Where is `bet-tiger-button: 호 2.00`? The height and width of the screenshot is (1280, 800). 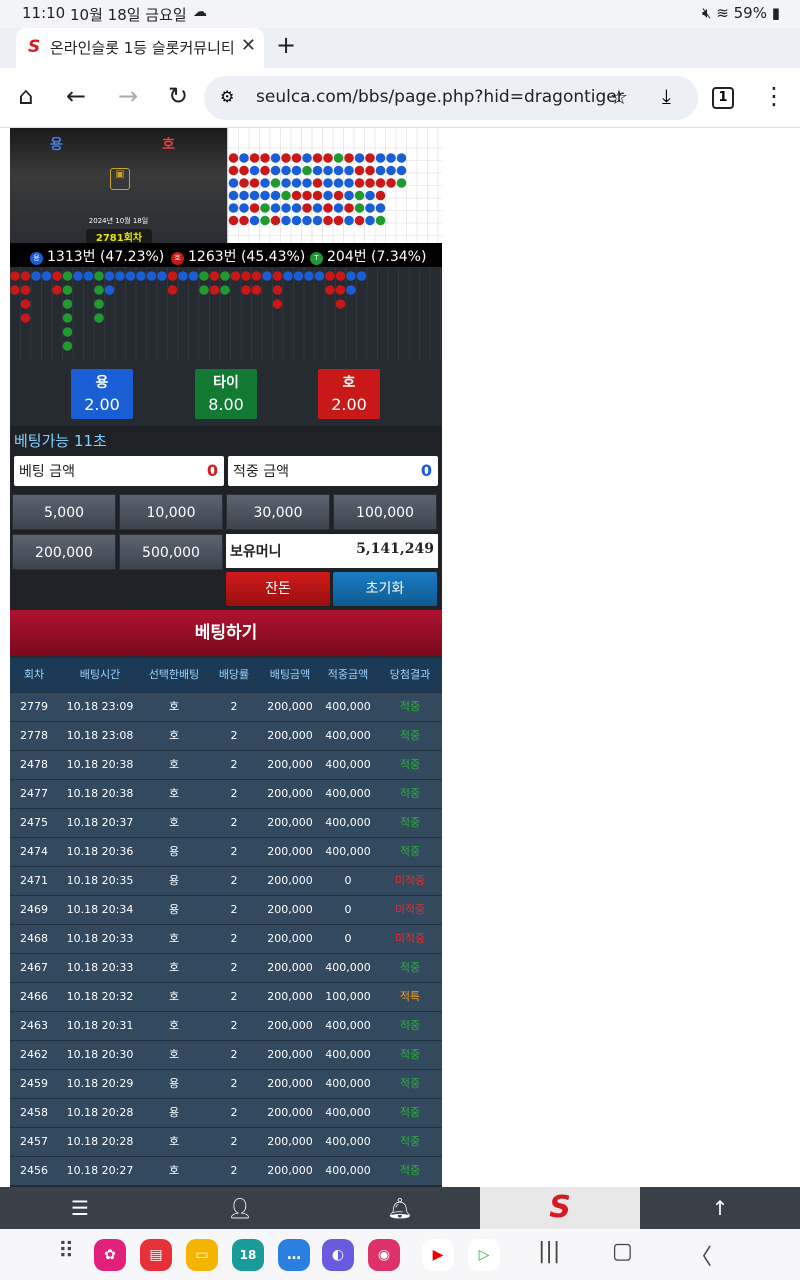
bet-tiger-button: 호 2.00 is located at coordinates (349, 394).